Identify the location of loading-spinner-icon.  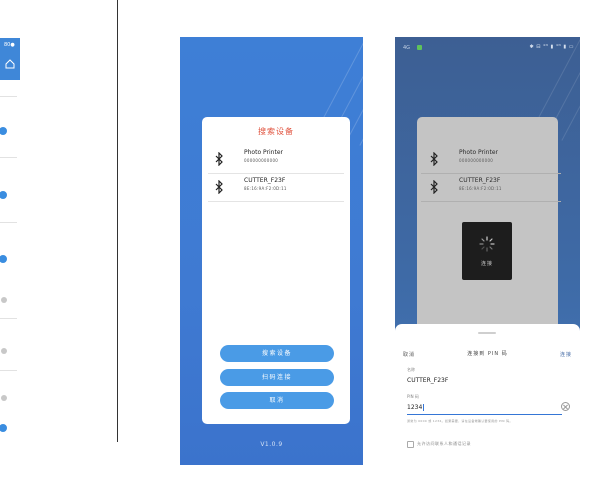
(487, 244).